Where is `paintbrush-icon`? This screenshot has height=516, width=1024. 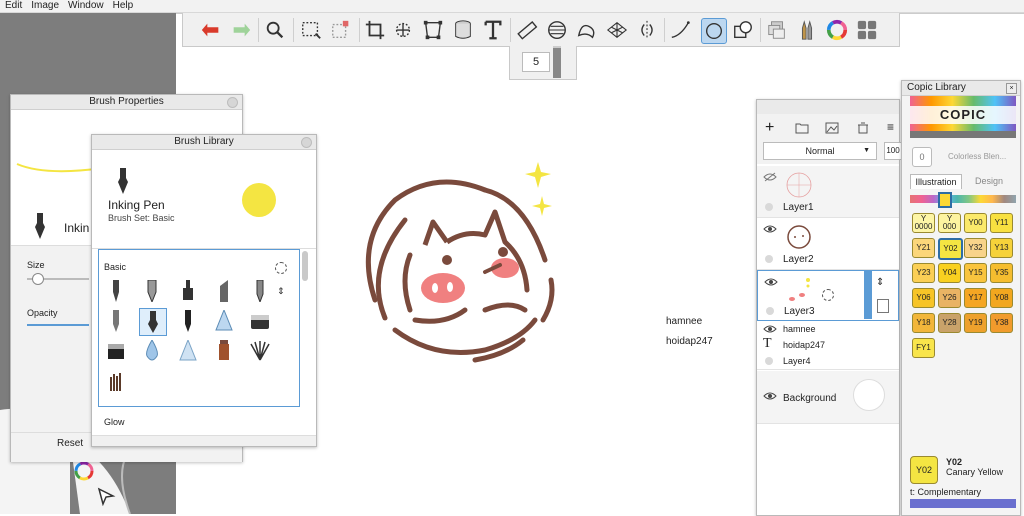
paintbrush-icon is located at coordinates (224, 351).